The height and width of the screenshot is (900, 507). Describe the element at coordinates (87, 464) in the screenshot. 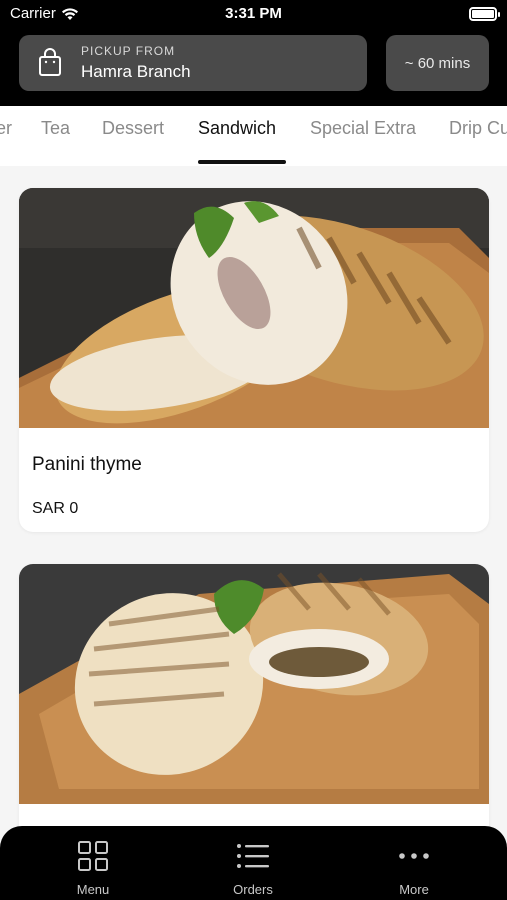

I see `product-name: Panini thyme` at that location.